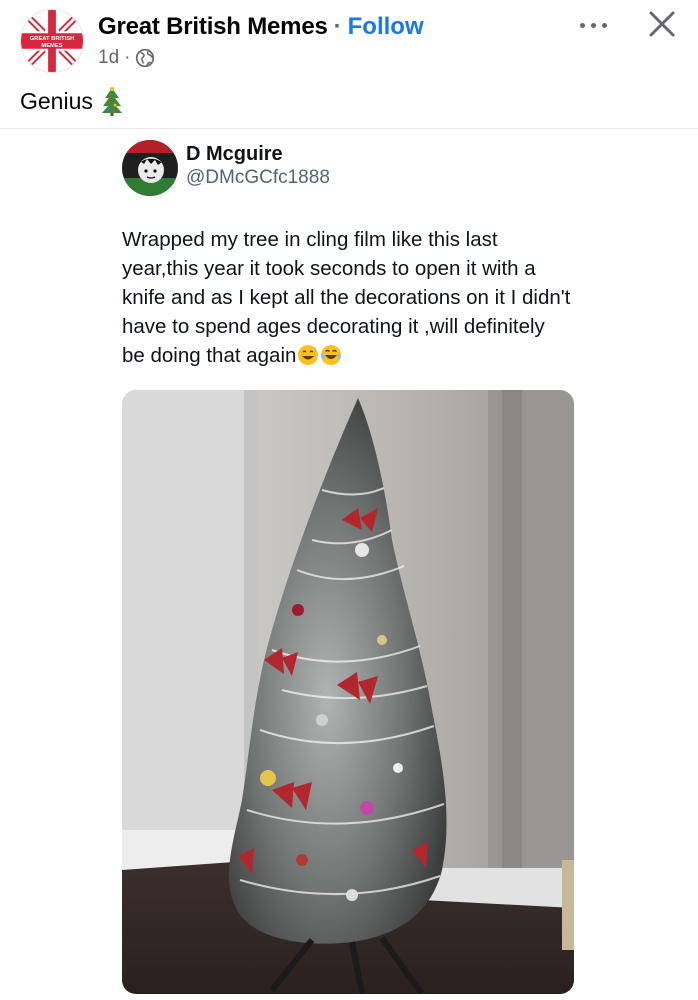  Describe the element at coordinates (582, 25) in the screenshot. I see `more-horizontal-icon` at that location.